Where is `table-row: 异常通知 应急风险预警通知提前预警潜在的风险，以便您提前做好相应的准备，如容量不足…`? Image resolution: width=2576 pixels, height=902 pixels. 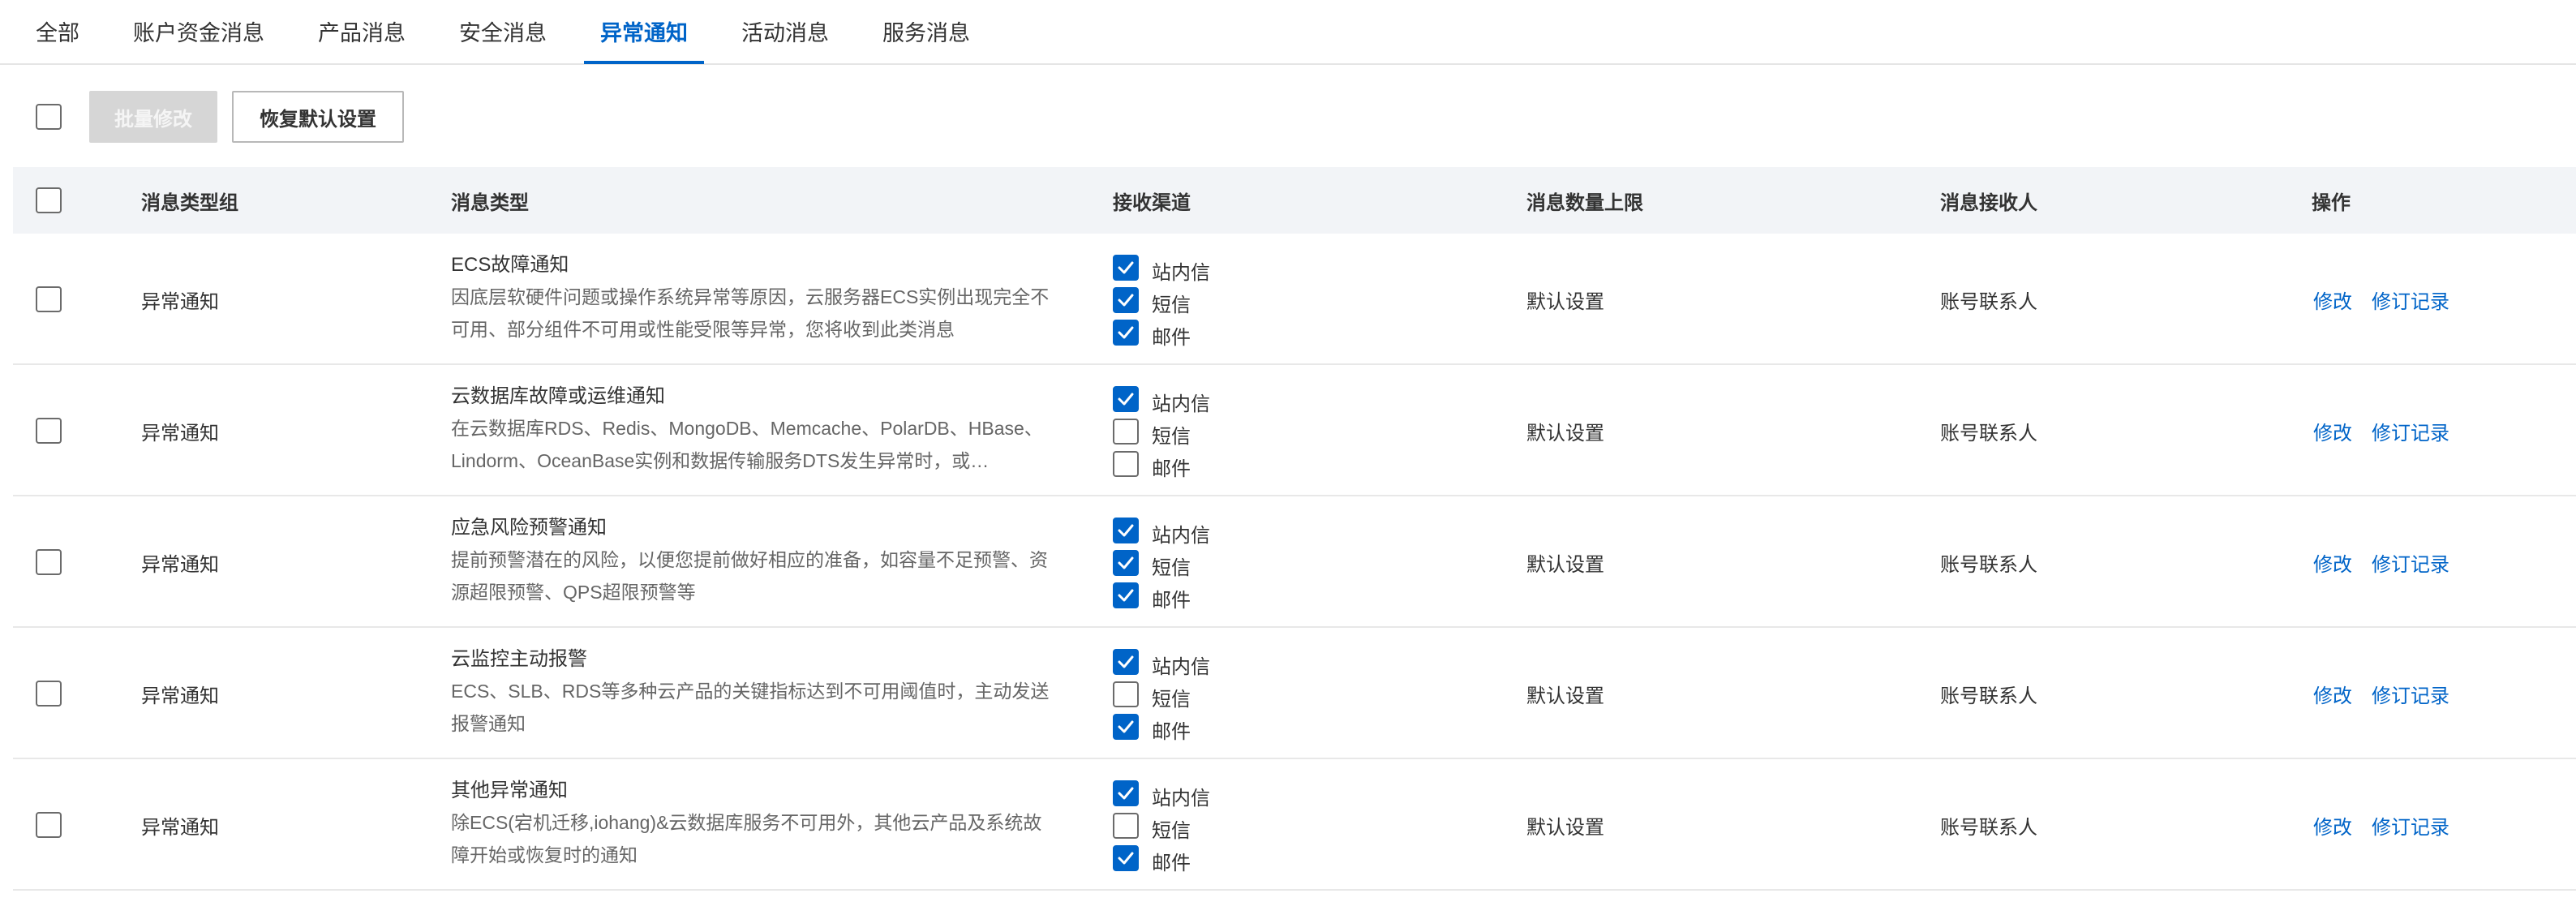
table-row: 异常通知 应急风险预警通知提前预警潜在的风险，以便您提前做好相应的准备，如容量不足… is located at coordinates (1294, 562).